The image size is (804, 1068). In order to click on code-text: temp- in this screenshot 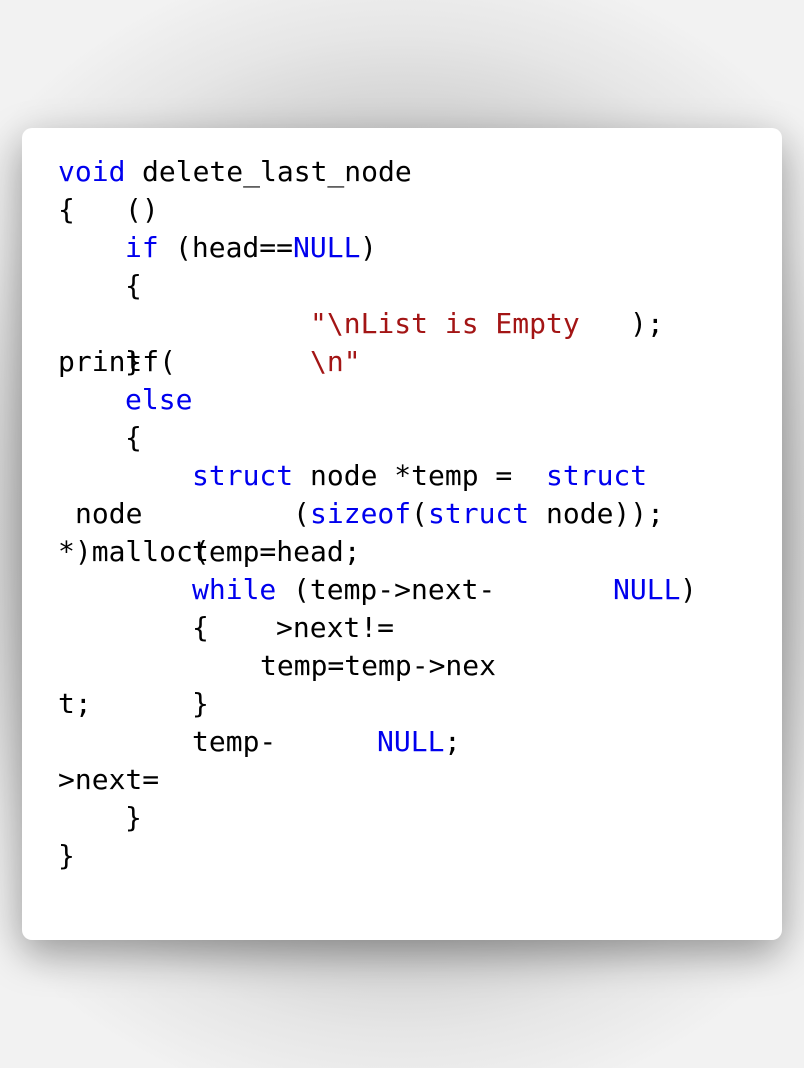, I will do `click(234, 741)`.